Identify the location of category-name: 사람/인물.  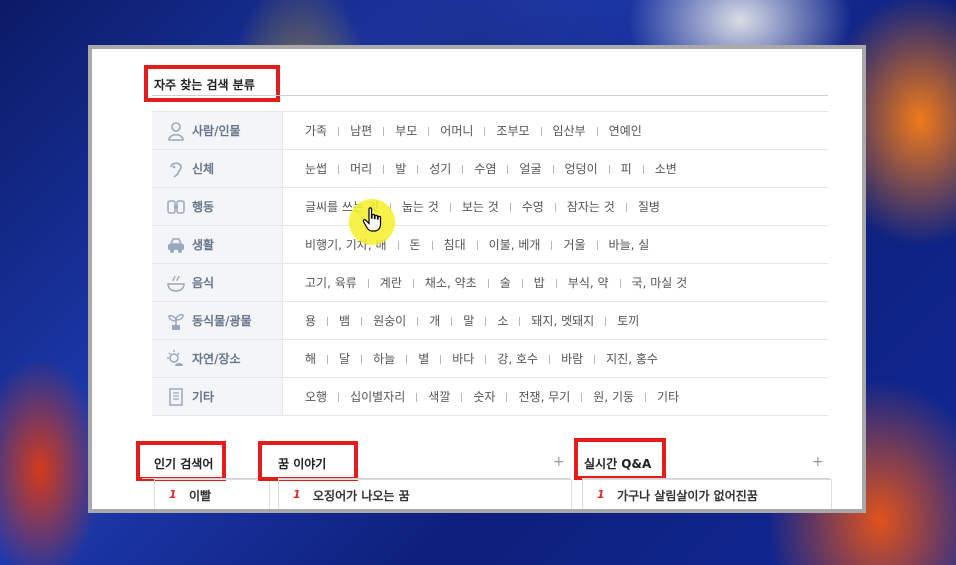
(216, 130).